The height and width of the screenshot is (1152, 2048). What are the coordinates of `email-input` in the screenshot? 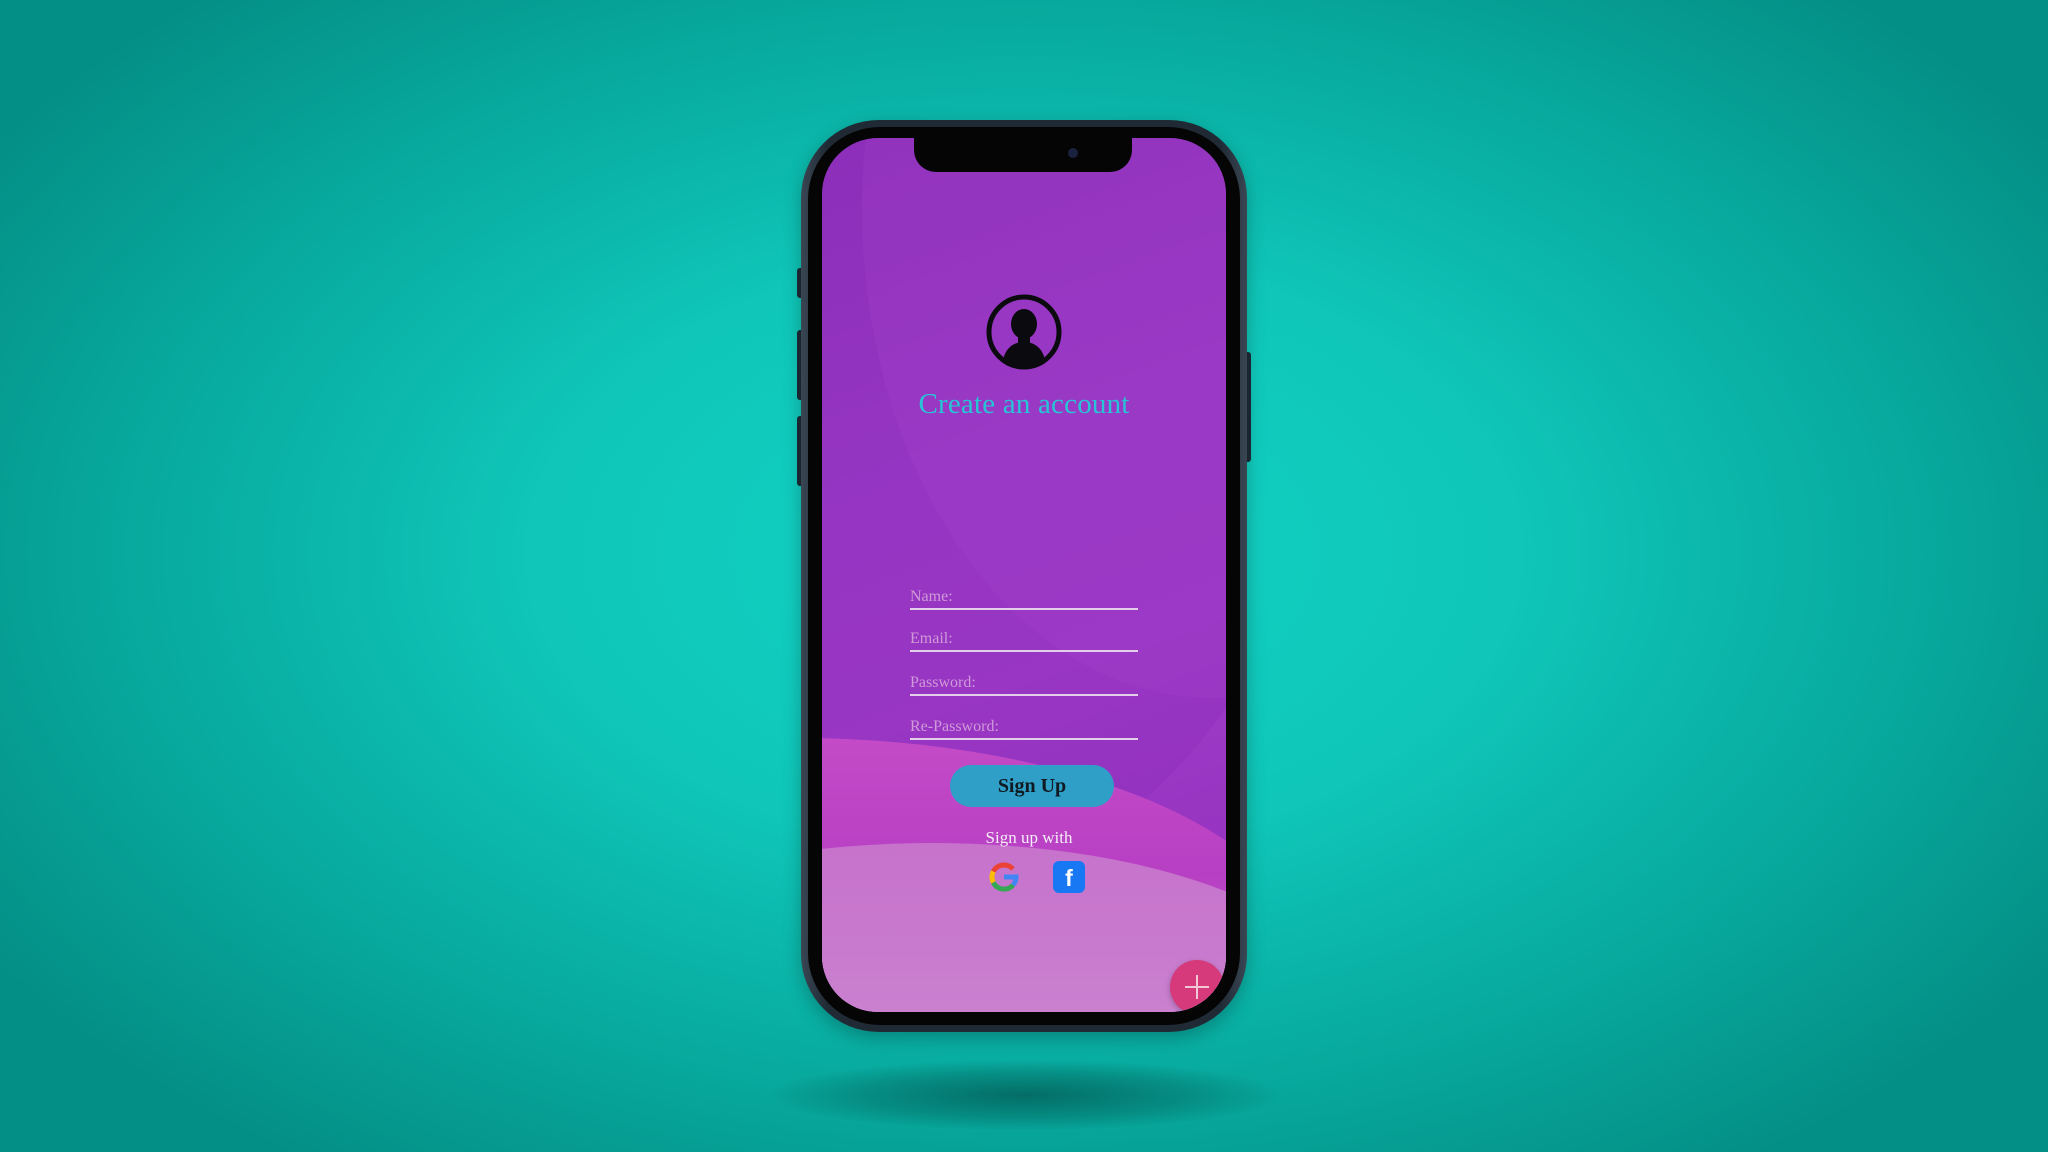 It's located at (1024, 639).